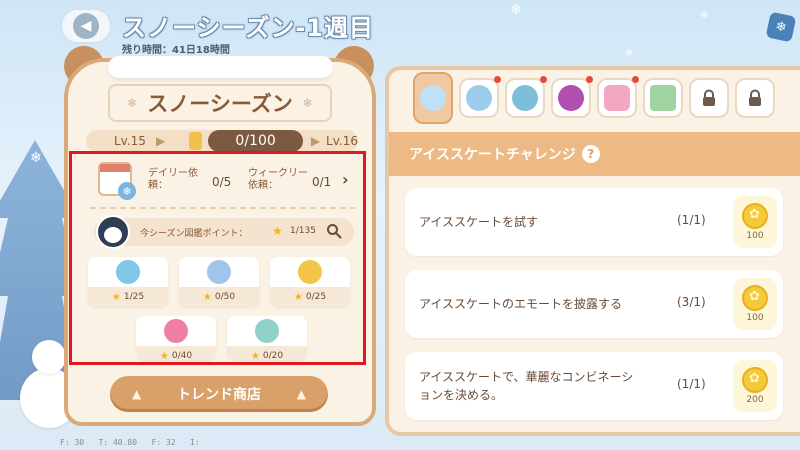  What do you see at coordinates (781, 27) in the screenshot?
I see `menu-icon: ❄` at bounding box center [781, 27].